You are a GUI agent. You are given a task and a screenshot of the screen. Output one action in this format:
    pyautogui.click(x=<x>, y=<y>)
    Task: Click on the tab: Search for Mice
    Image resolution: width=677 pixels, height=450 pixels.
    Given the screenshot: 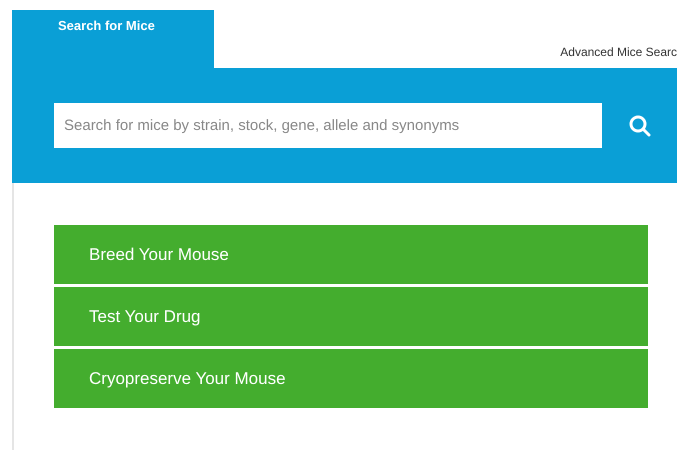 What is the action you would take?
    pyautogui.click(x=113, y=39)
    